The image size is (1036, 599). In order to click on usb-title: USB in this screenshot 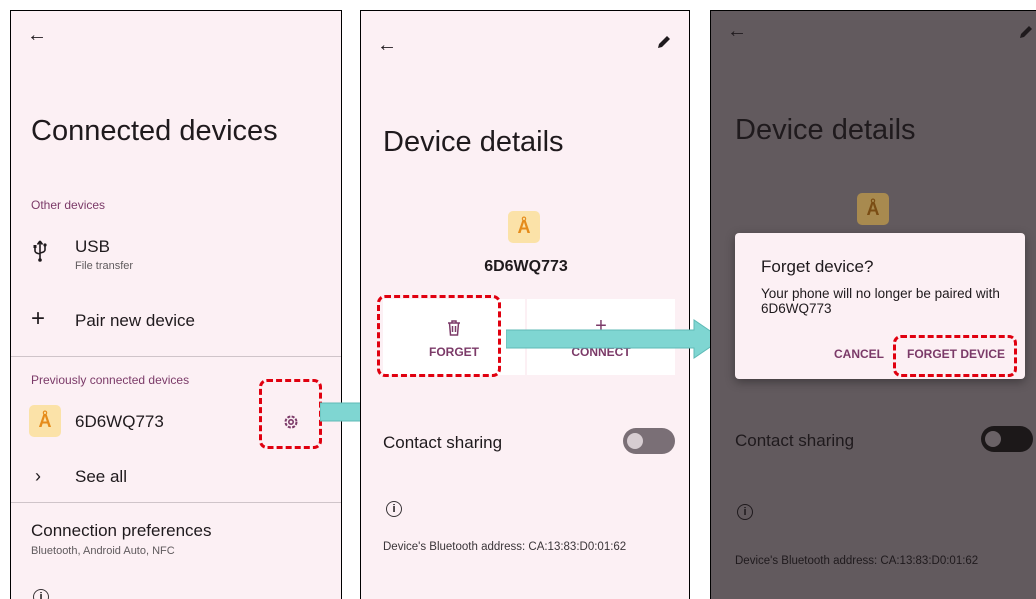, I will do `click(92, 246)`.